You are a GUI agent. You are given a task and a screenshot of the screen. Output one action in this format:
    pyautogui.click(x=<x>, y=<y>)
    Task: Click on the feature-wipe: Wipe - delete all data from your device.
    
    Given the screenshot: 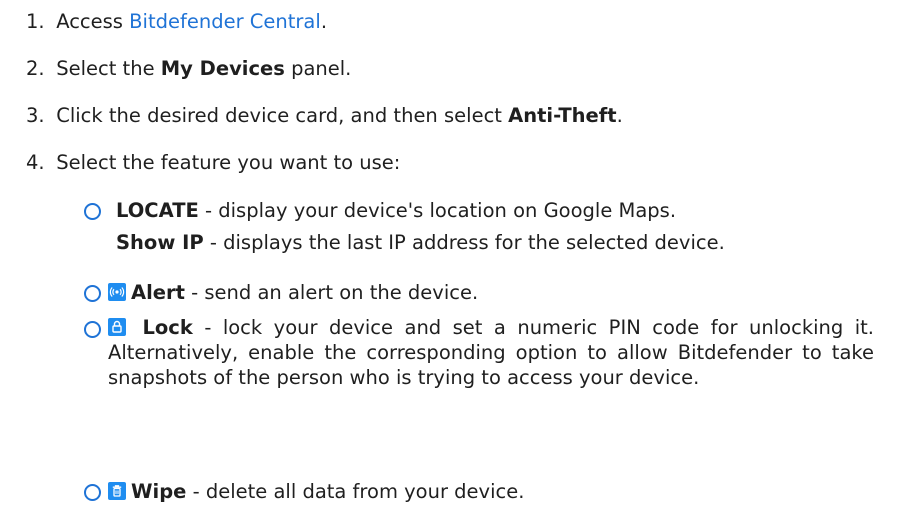 What is the action you would take?
    pyautogui.click(x=316, y=492)
    